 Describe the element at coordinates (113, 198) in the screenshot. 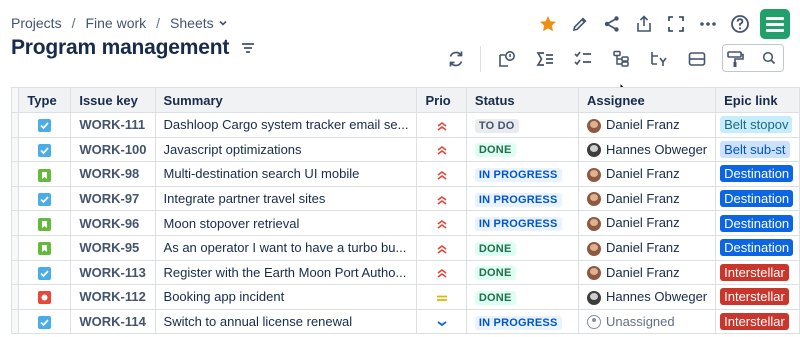

I see `issue-key-cell: WORK-97` at that location.